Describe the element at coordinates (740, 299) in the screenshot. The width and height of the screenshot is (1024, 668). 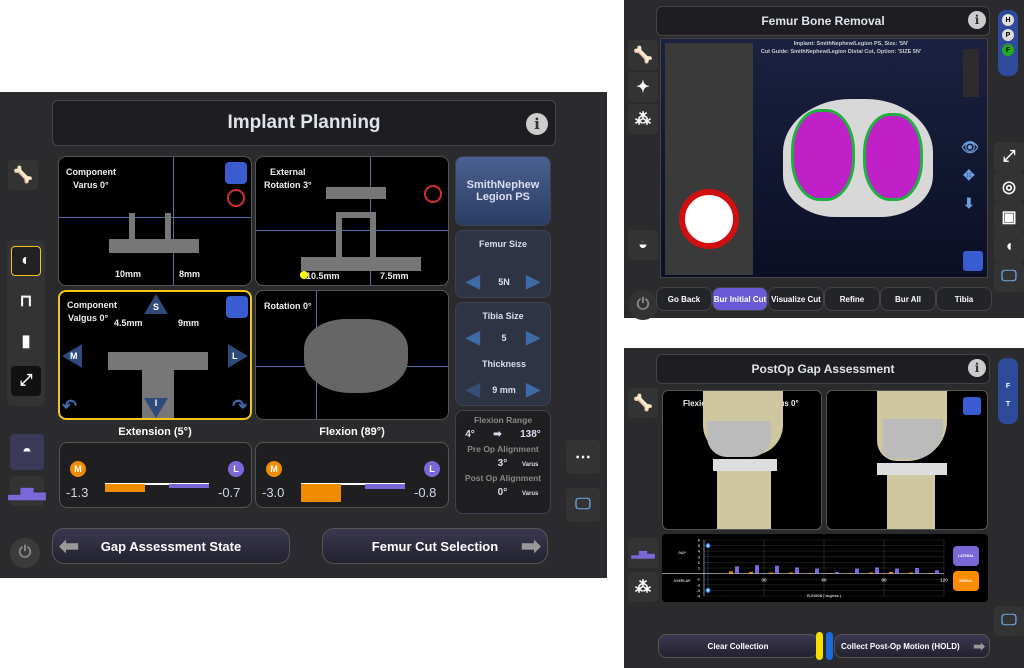
I see `bur-initial-cut-button: Bur Initial Cut` at that location.